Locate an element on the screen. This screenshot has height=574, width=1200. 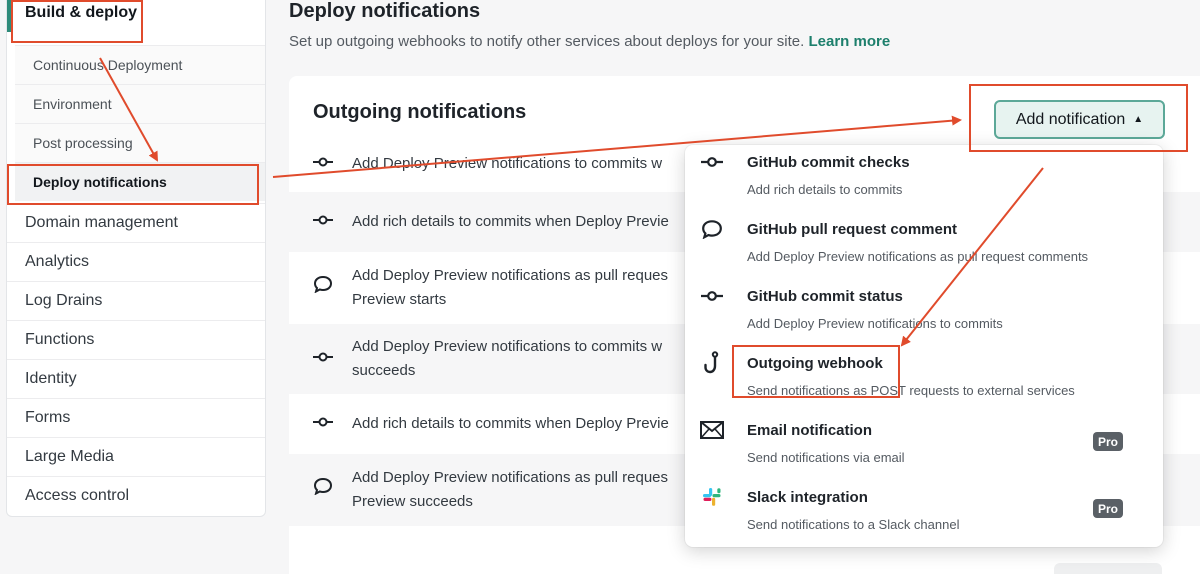
list-item-text-continued: Preview succeeds is located at coordinates (412, 501).